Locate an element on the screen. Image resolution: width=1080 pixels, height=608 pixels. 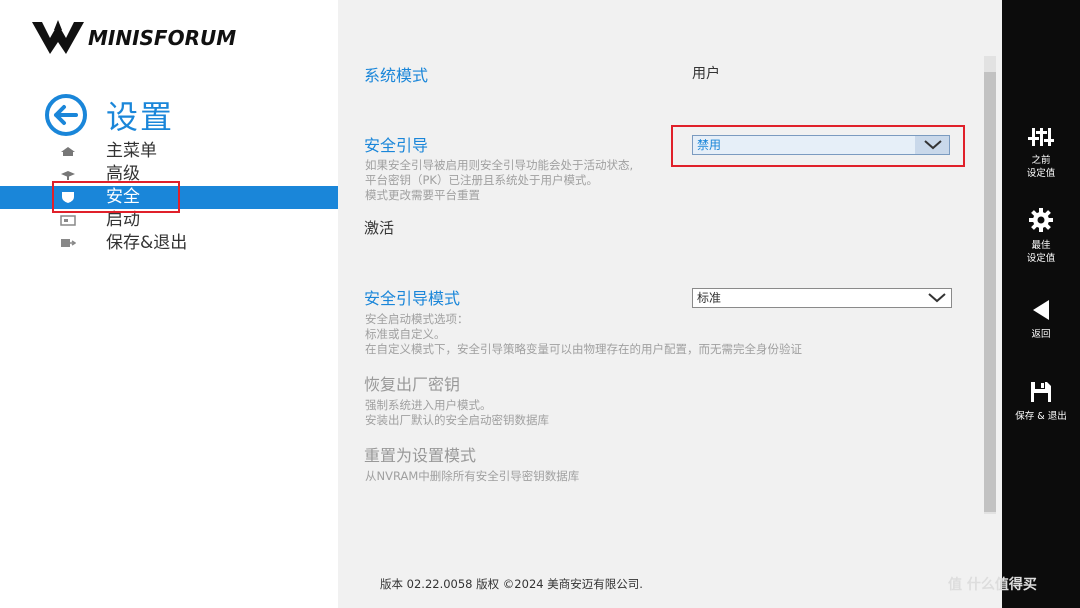
desc-line: 如果安全引导被启用则安全引导功能会处于活动状态, is located at coordinates (499, 165).